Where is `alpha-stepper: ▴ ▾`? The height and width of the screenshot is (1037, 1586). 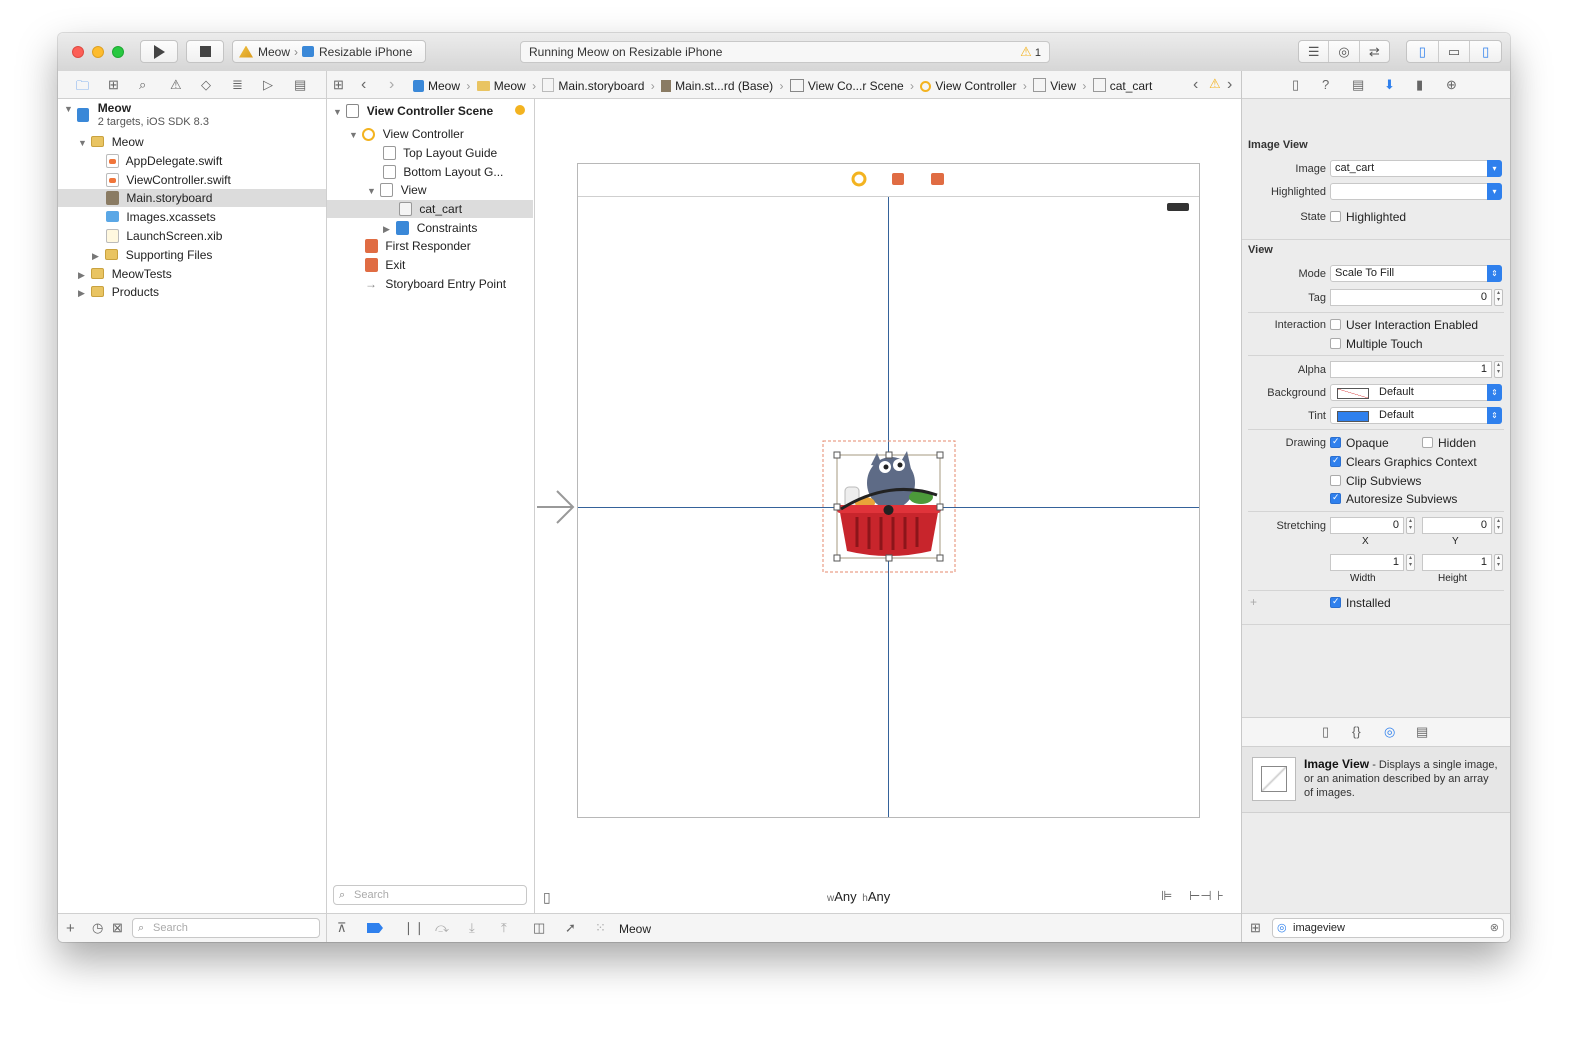 alpha-stepper: ▴ ▾ is located at coordinates (1498, 369).